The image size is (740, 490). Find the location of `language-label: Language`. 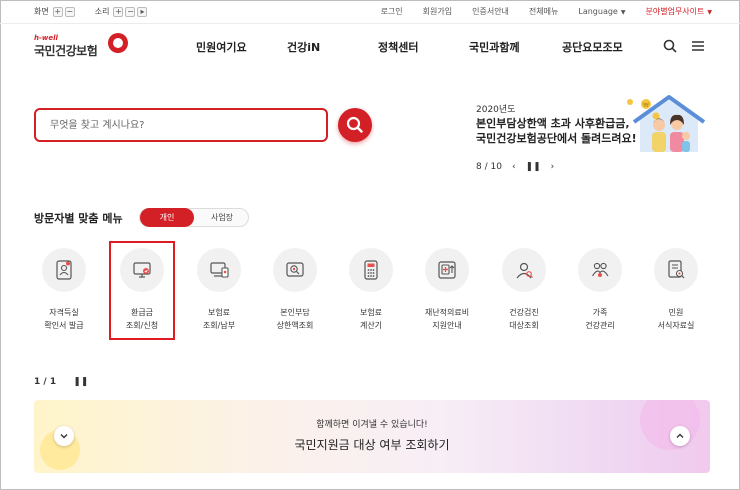

language-label: Language is located at coordinates (598, 11).